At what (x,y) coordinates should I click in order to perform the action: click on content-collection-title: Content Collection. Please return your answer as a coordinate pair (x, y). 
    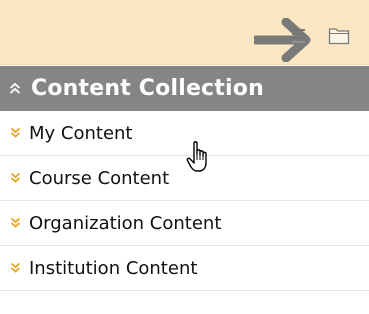
    Looking at the image, I should click on (147, 88).